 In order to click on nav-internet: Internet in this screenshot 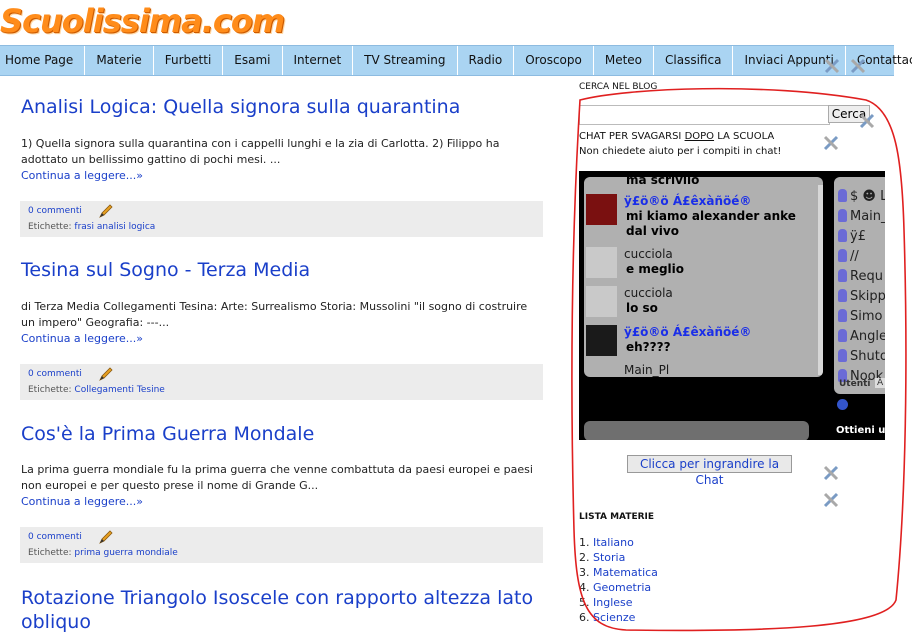, I will do `click(318, 60)`.